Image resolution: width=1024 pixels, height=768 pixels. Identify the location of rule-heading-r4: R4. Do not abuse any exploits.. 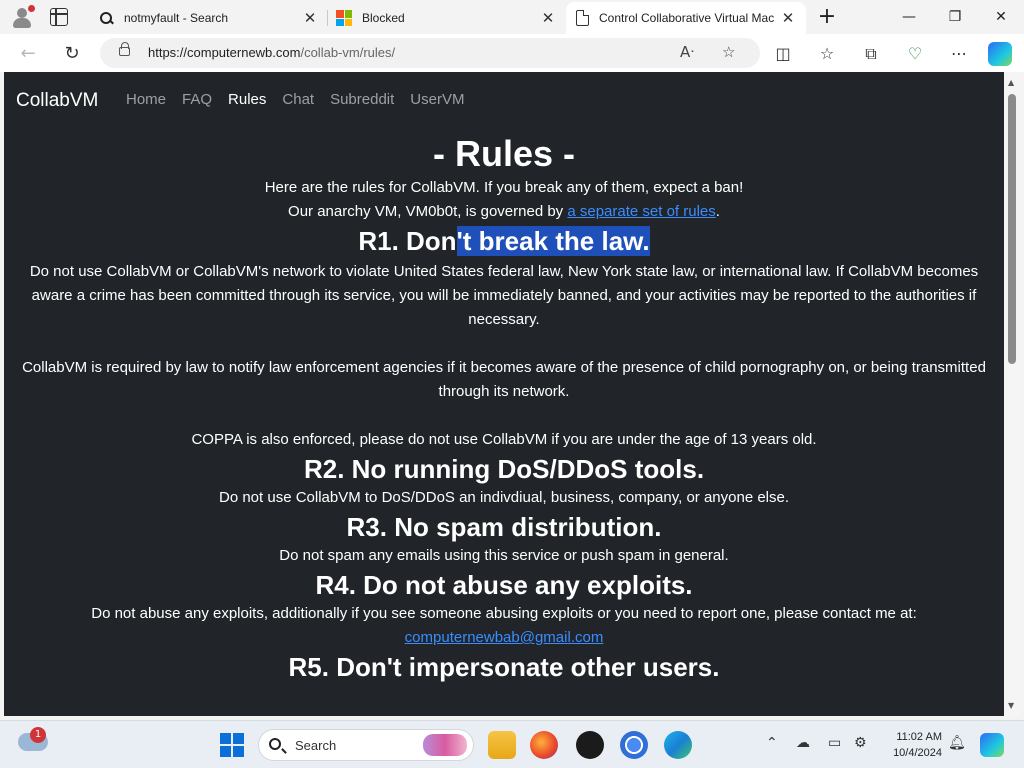
(504, 585).